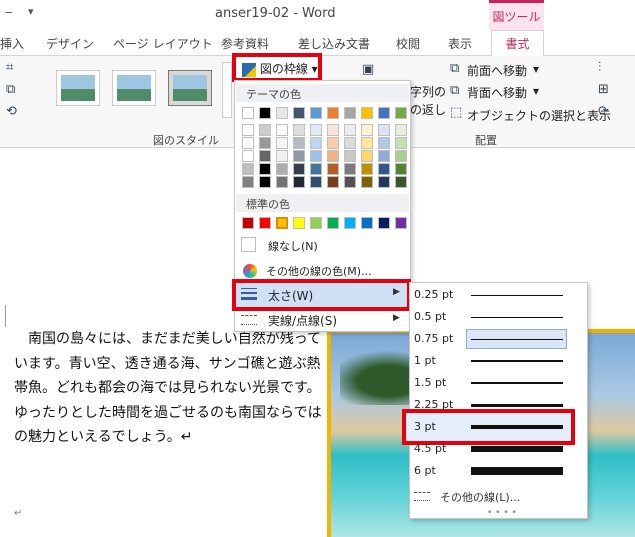 The height and width of the screenshot is (537, 635). I want to click on weight-menu-item, so click(321, 295).